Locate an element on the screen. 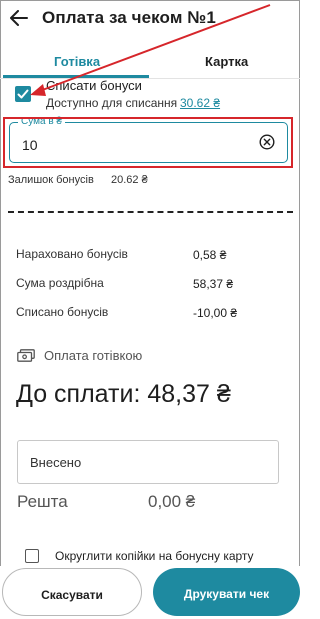 Image resolution: width=320 pixels, height=619 pixels. cancel-button-label: Скасувати is located at coordinates (72, 595).